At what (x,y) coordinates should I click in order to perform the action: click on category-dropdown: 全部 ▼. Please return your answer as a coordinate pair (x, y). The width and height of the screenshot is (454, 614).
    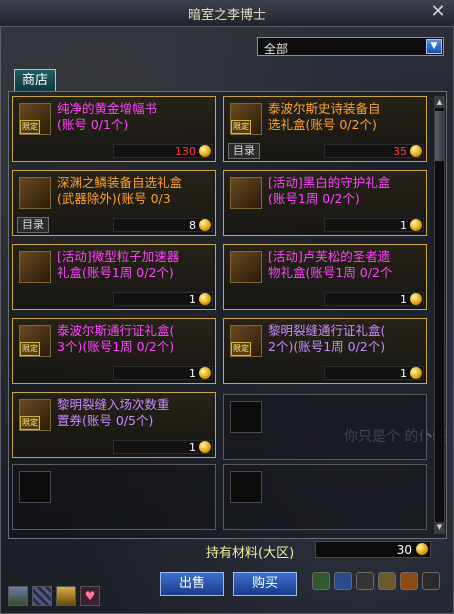
    Looking at the image, I should click on (350, 46).